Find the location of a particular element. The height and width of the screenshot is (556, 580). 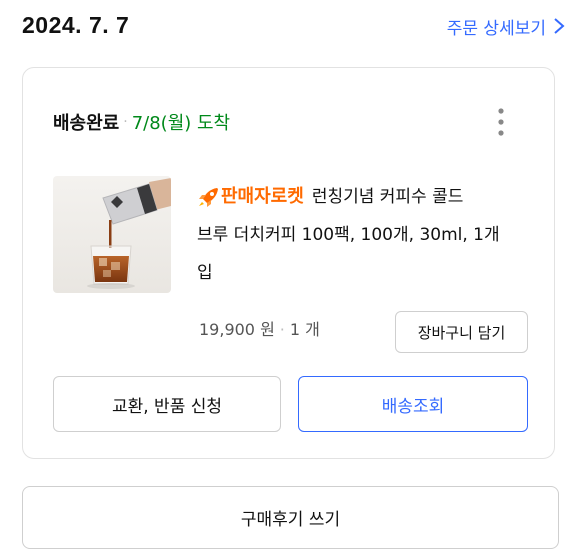

rocket-badge: 판매자로켓 is located at coordinates (250, 197).